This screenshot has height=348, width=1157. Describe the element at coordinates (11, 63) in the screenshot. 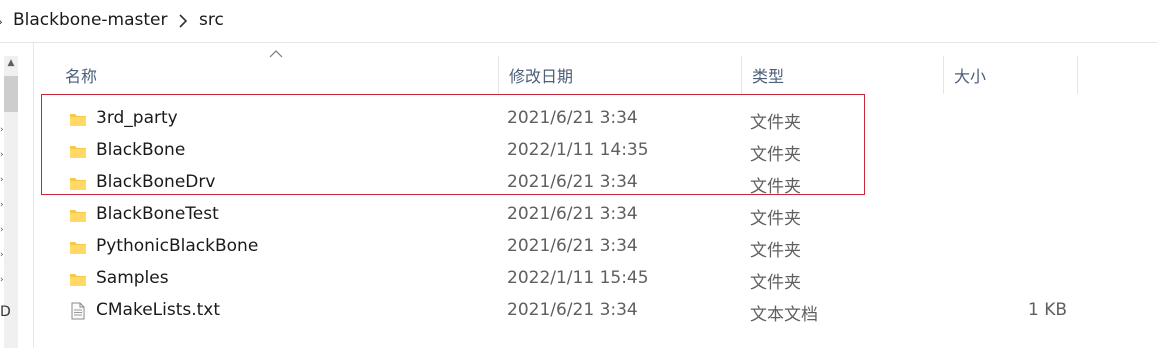

I see `scroll-up-arrow-icon: ▲` at that location.